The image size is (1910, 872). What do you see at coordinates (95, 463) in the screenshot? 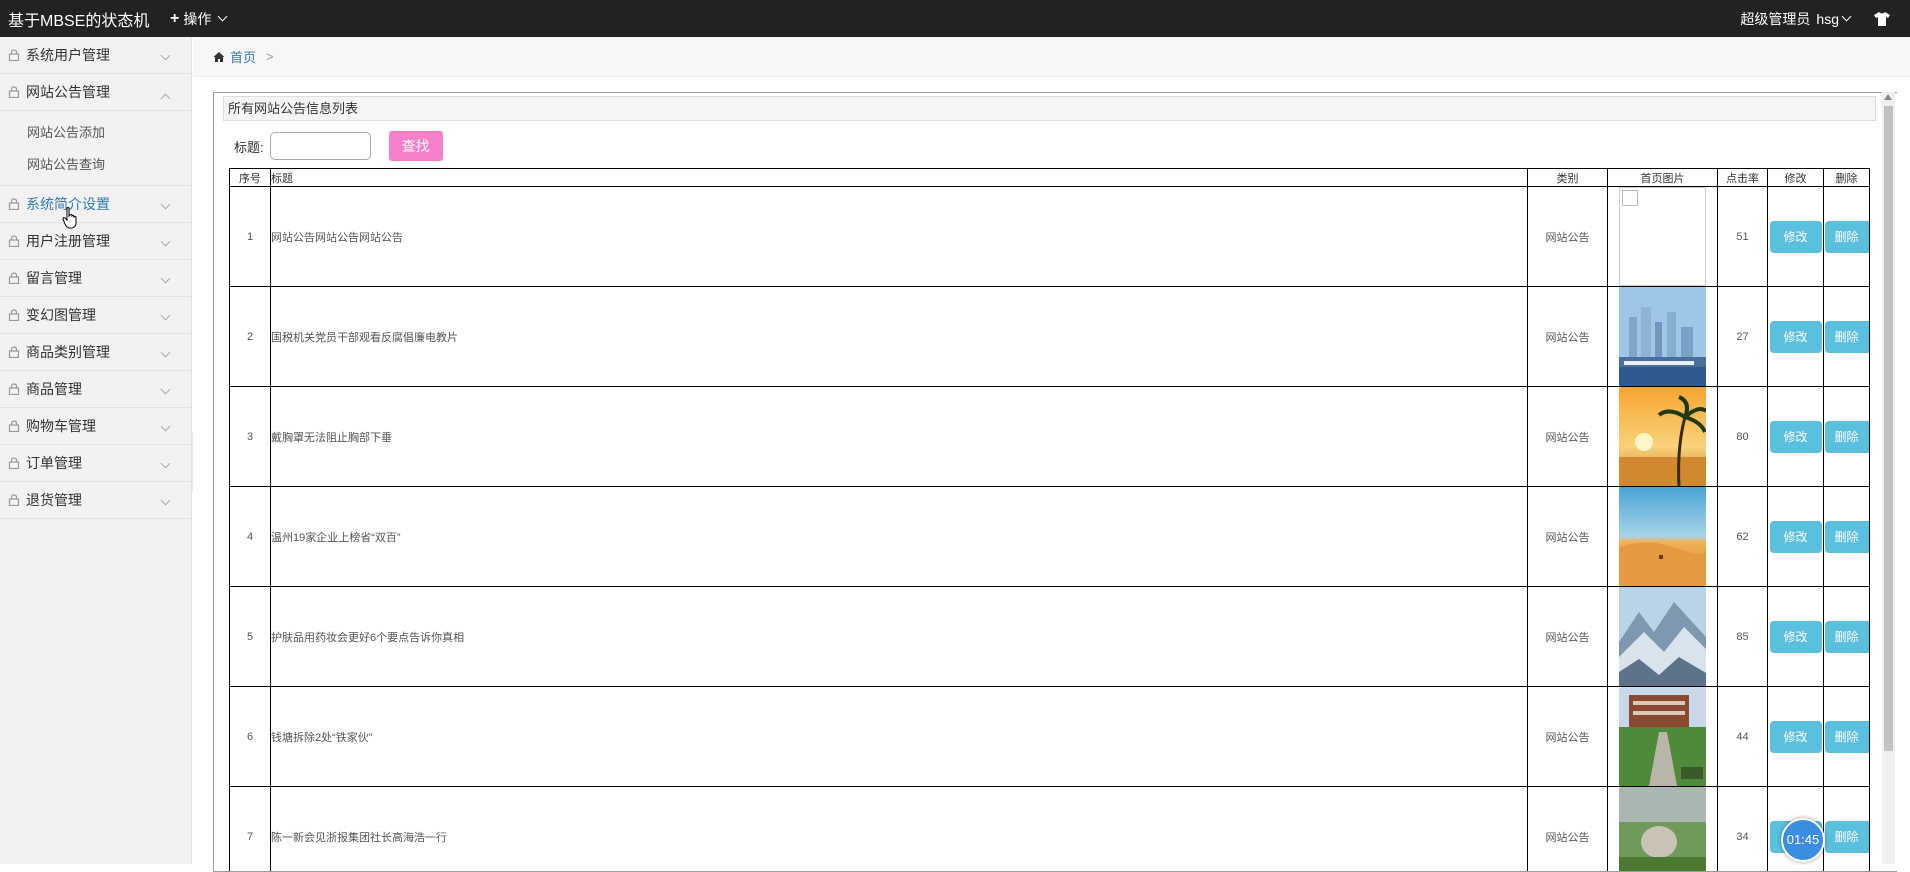
I see `sidebar-item: 订单管理` at bounding box center [95, 463].